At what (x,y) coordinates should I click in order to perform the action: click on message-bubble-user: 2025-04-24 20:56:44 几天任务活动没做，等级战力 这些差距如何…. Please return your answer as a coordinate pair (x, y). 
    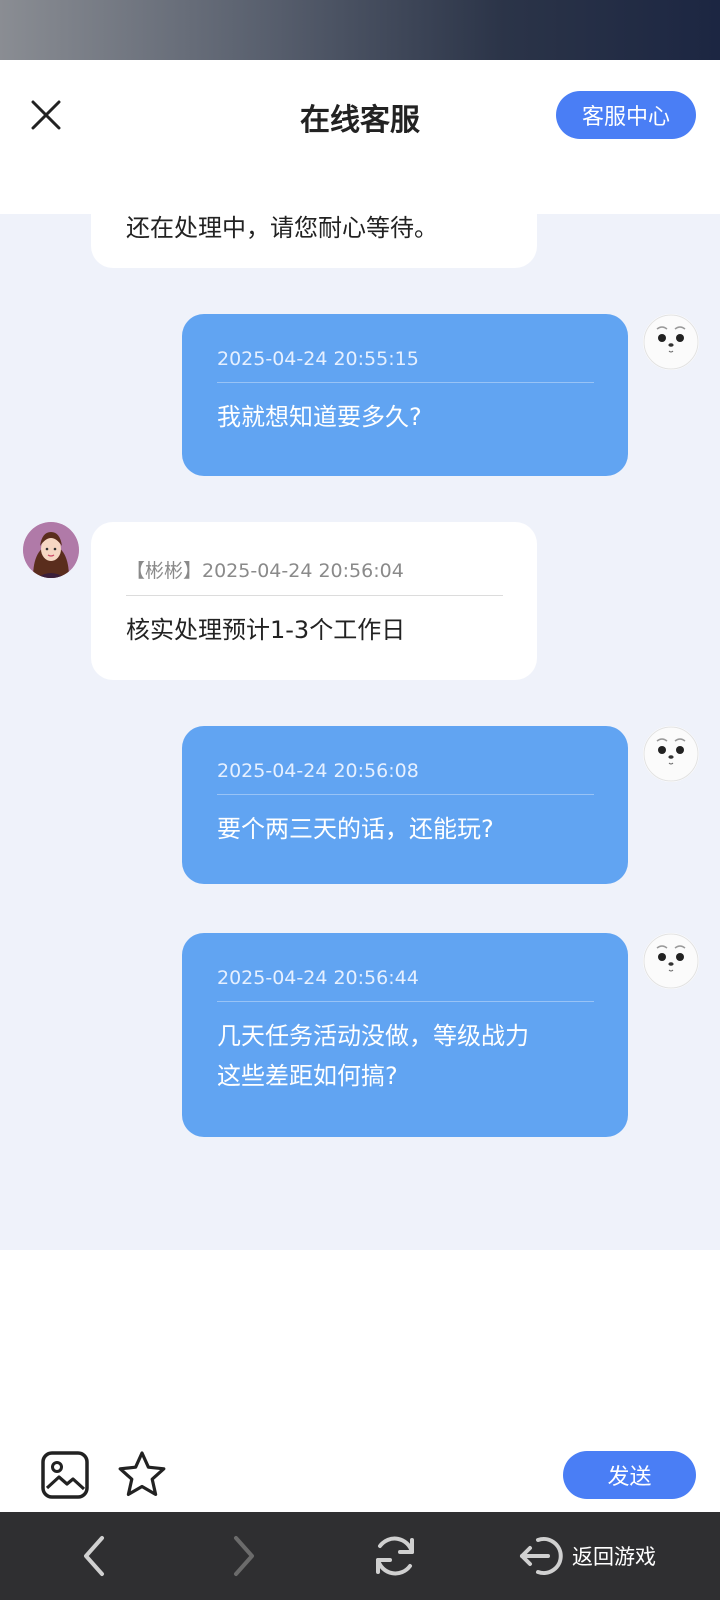
    Looking at the image, I should click on (405, 1035).